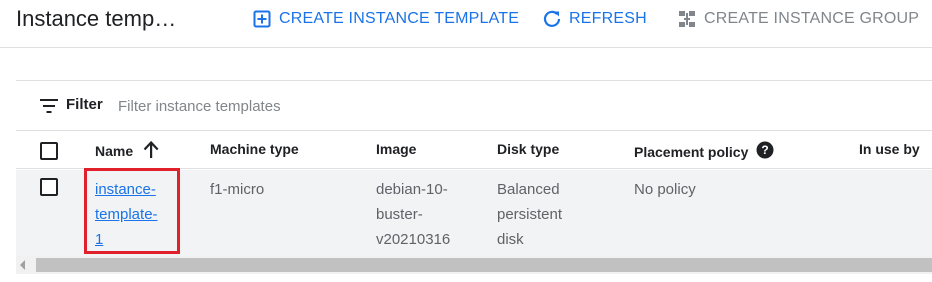 The width and height of the screenshot is (932, 282). What do you see at coordinates (687, 19) in the screenshot?
I see `instance-group-icon` at bounding box center [687, 19].